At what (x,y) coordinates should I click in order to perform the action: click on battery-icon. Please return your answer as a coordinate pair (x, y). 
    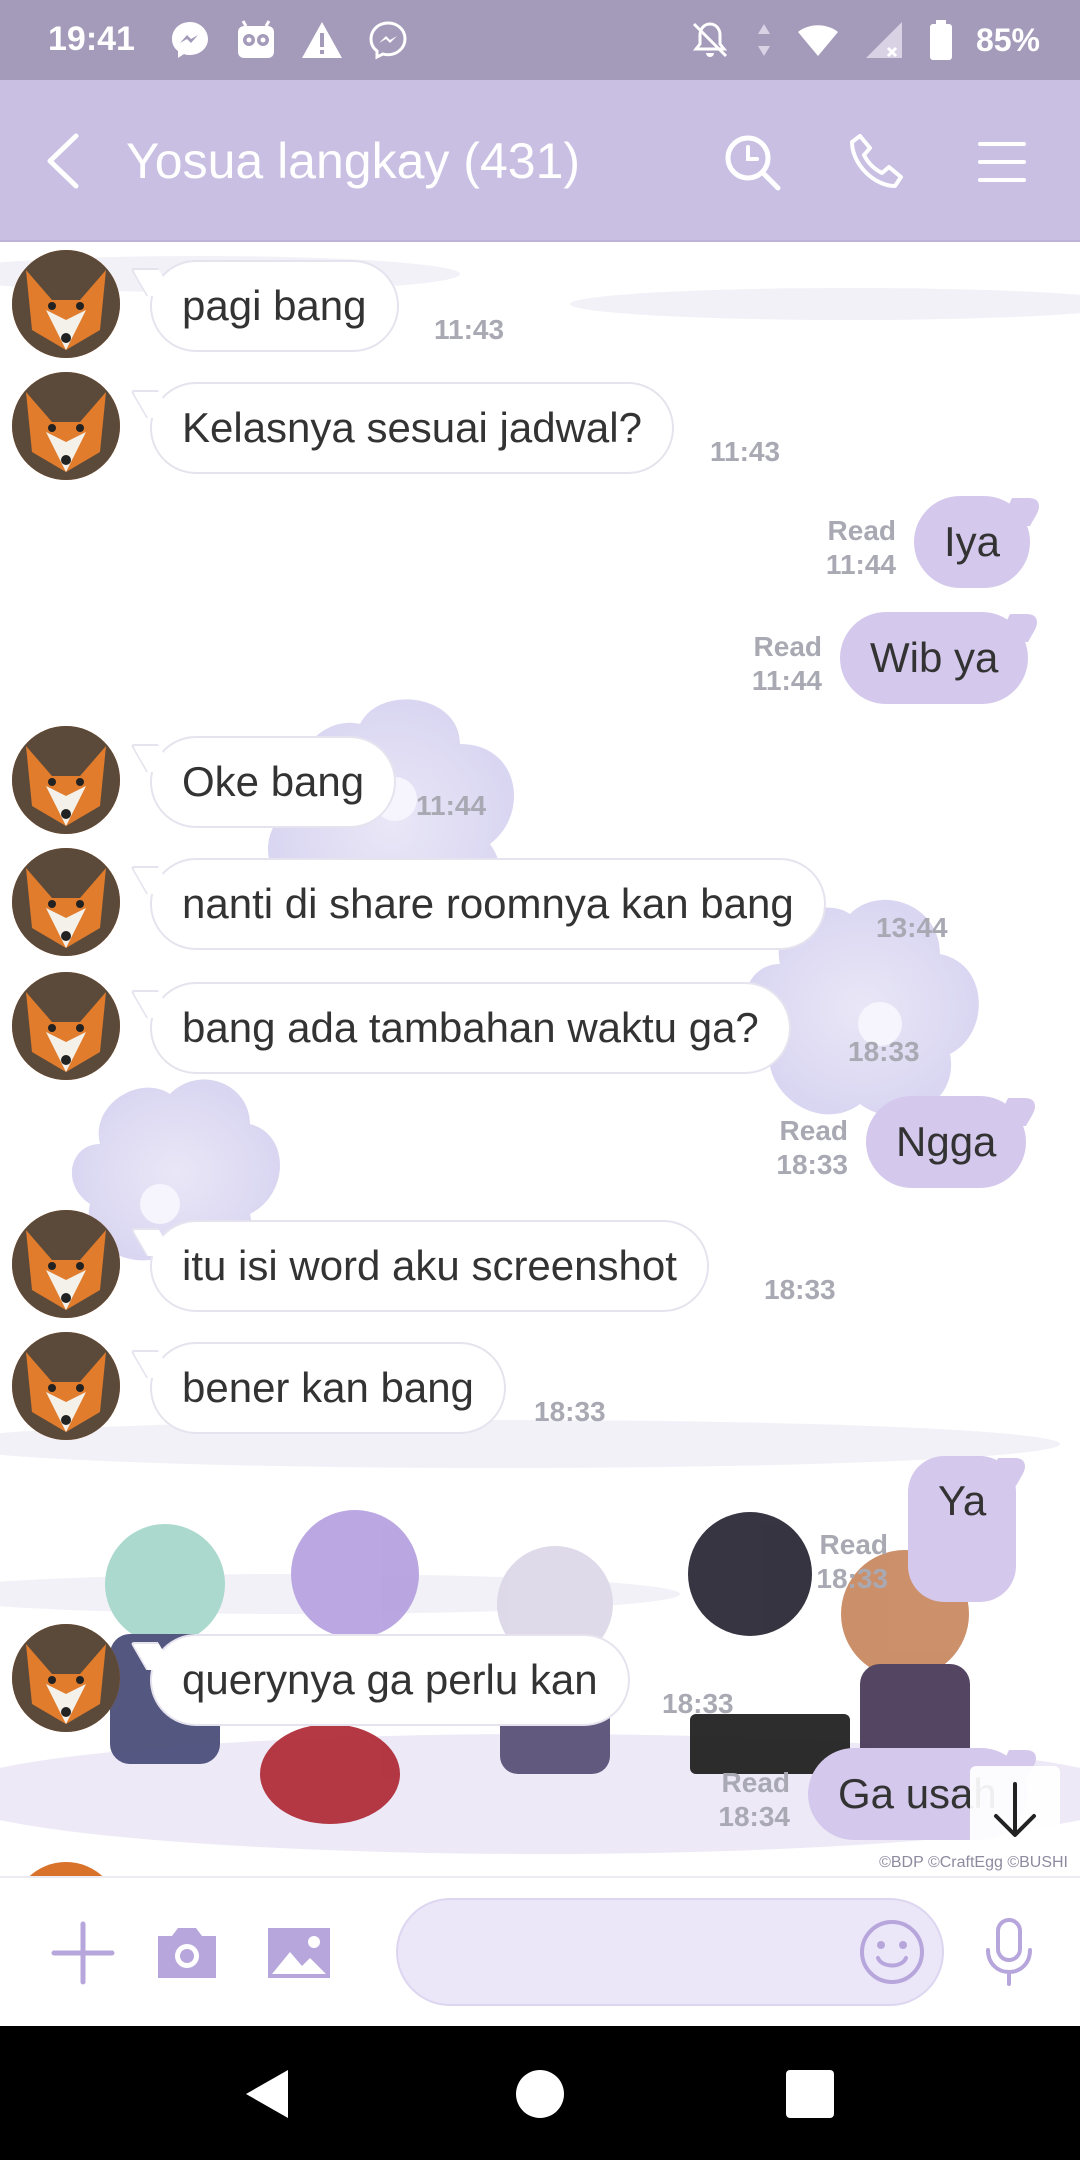
    Looking at the image, I should click on (940, 40).